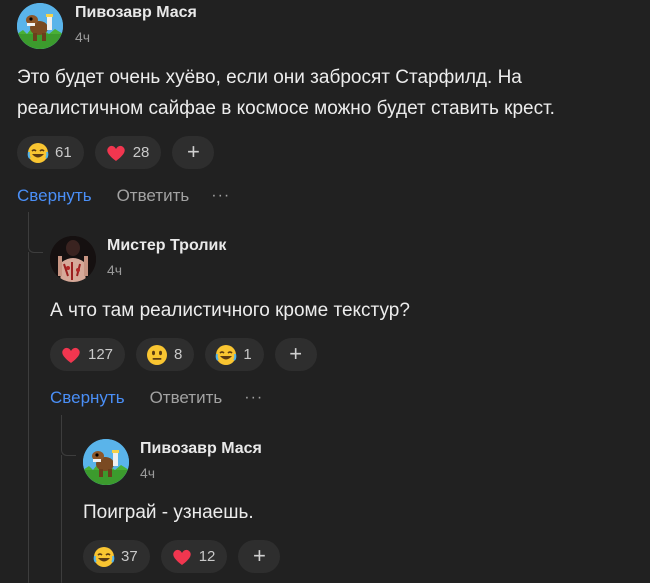 The image size is (650, 583). What do you see at coordinates (129, 556) in the screenshot?
I see `reaction-count: 37` at bounding box center [129, 556].